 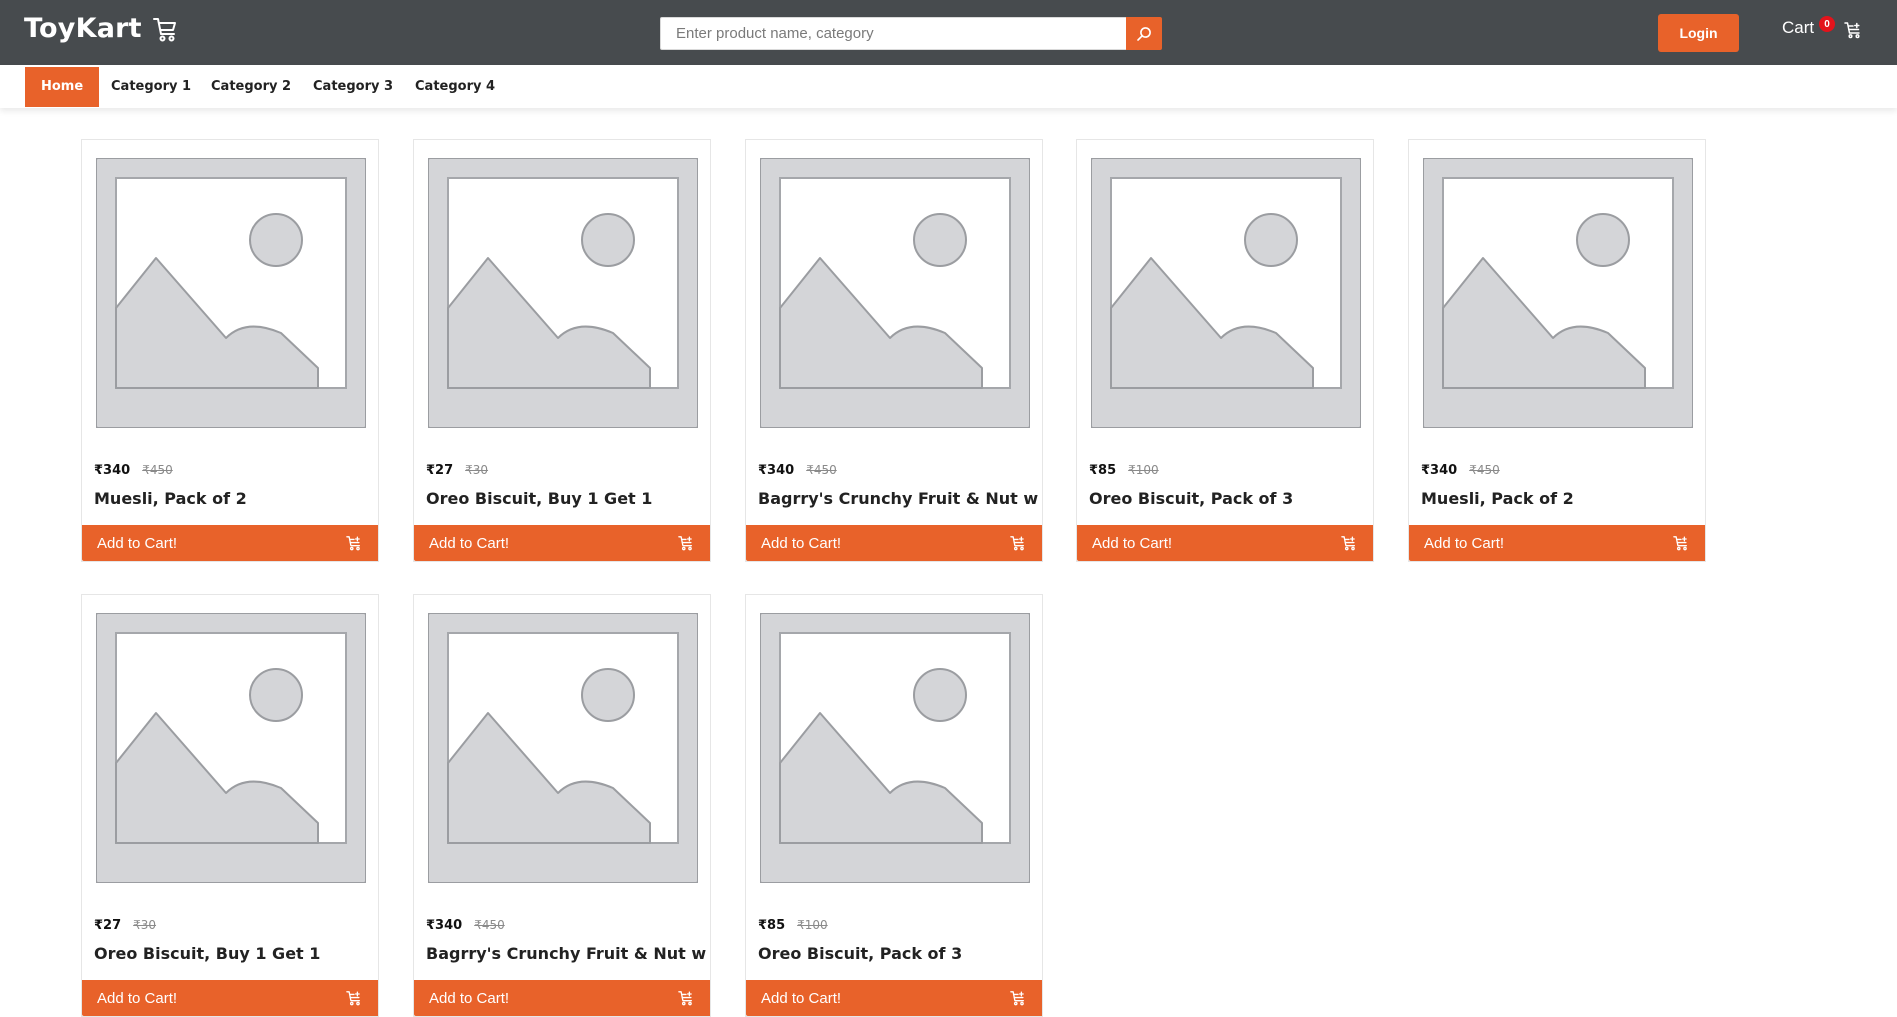 I want to click on tab-category-1: Category 1, so click(x=151, y=87).